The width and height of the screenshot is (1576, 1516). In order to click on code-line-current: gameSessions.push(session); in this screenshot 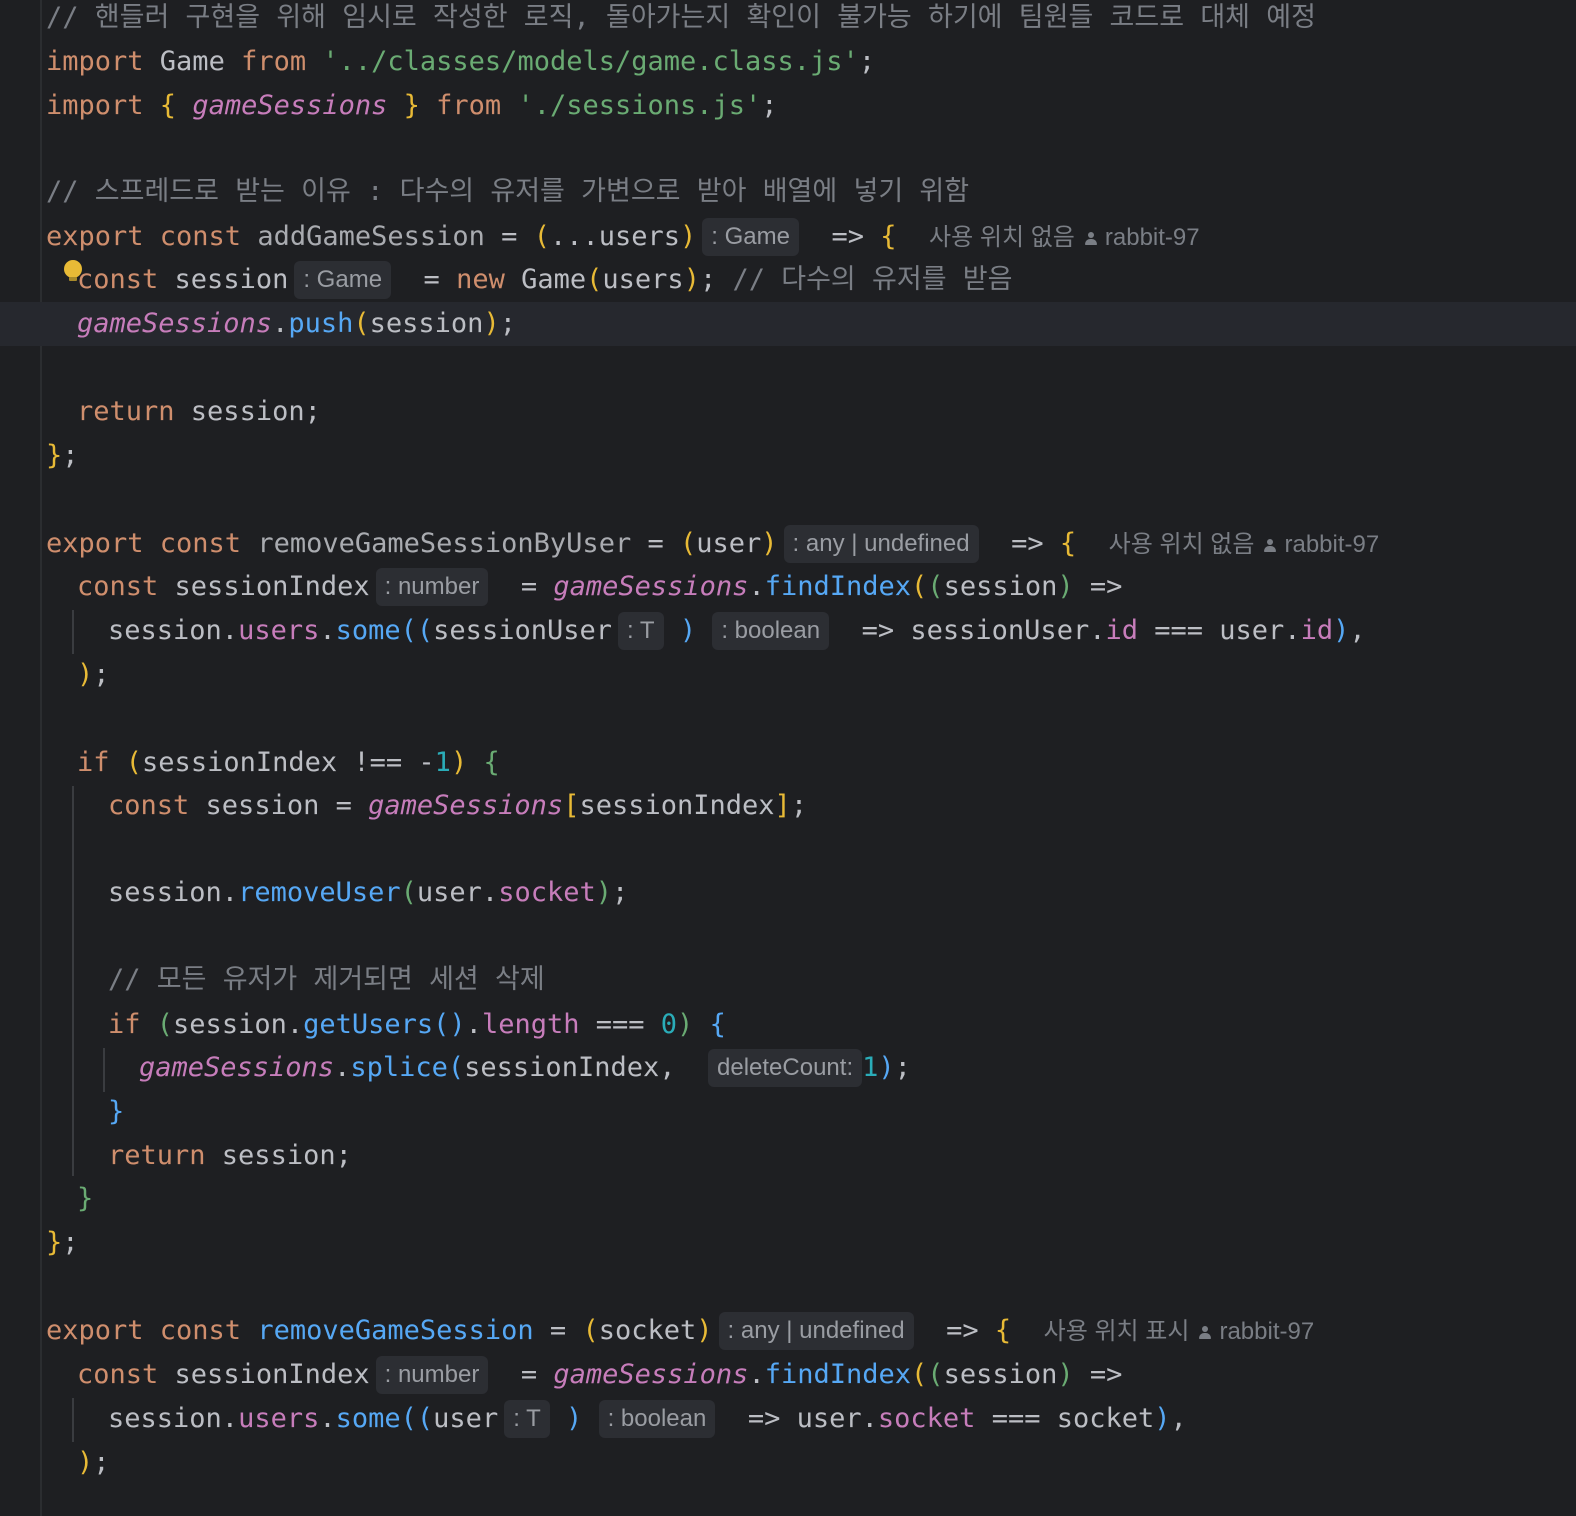, I will do `click(788, 324)`.